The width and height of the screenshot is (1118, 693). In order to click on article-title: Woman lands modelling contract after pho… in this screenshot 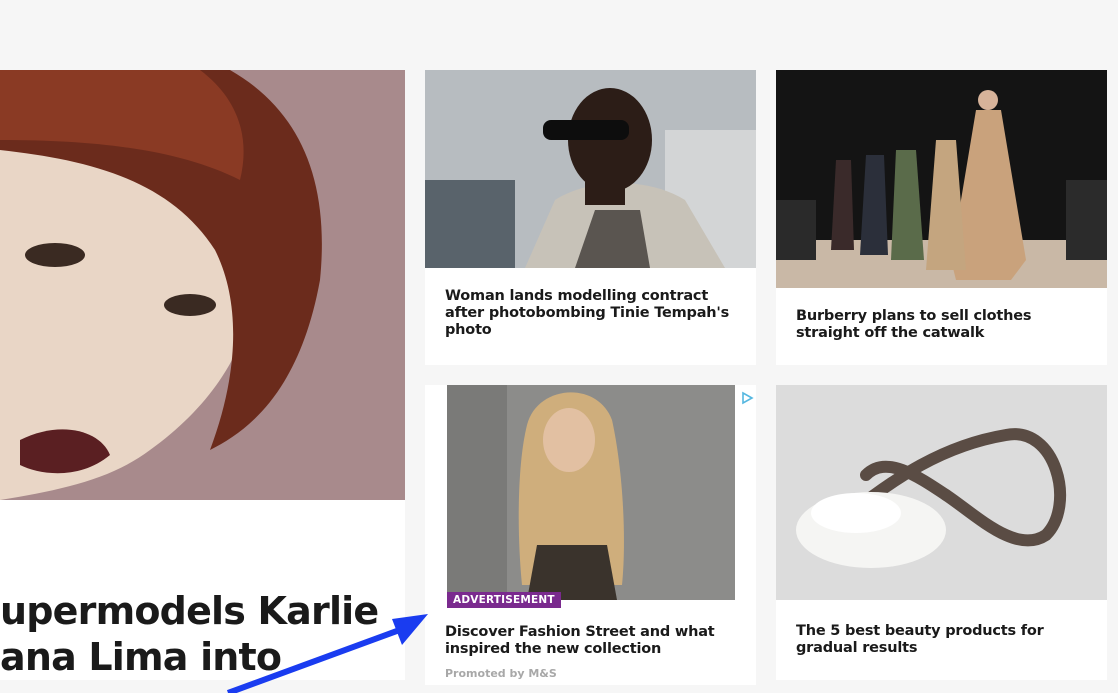, I will do `click(590, 313)`.